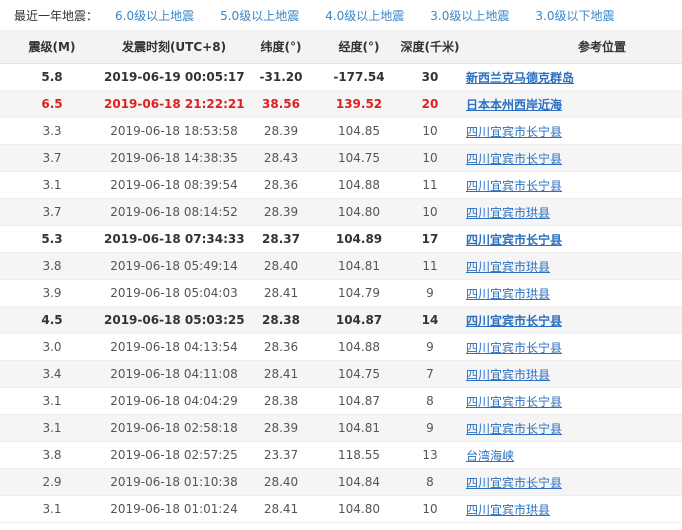 The height and width of the screenshot is (530, 682). What do you see at coordinates (52, 47) in the screenshot?
I see `header-magnitude: 震级(M)` at bounding box center [52, 47].